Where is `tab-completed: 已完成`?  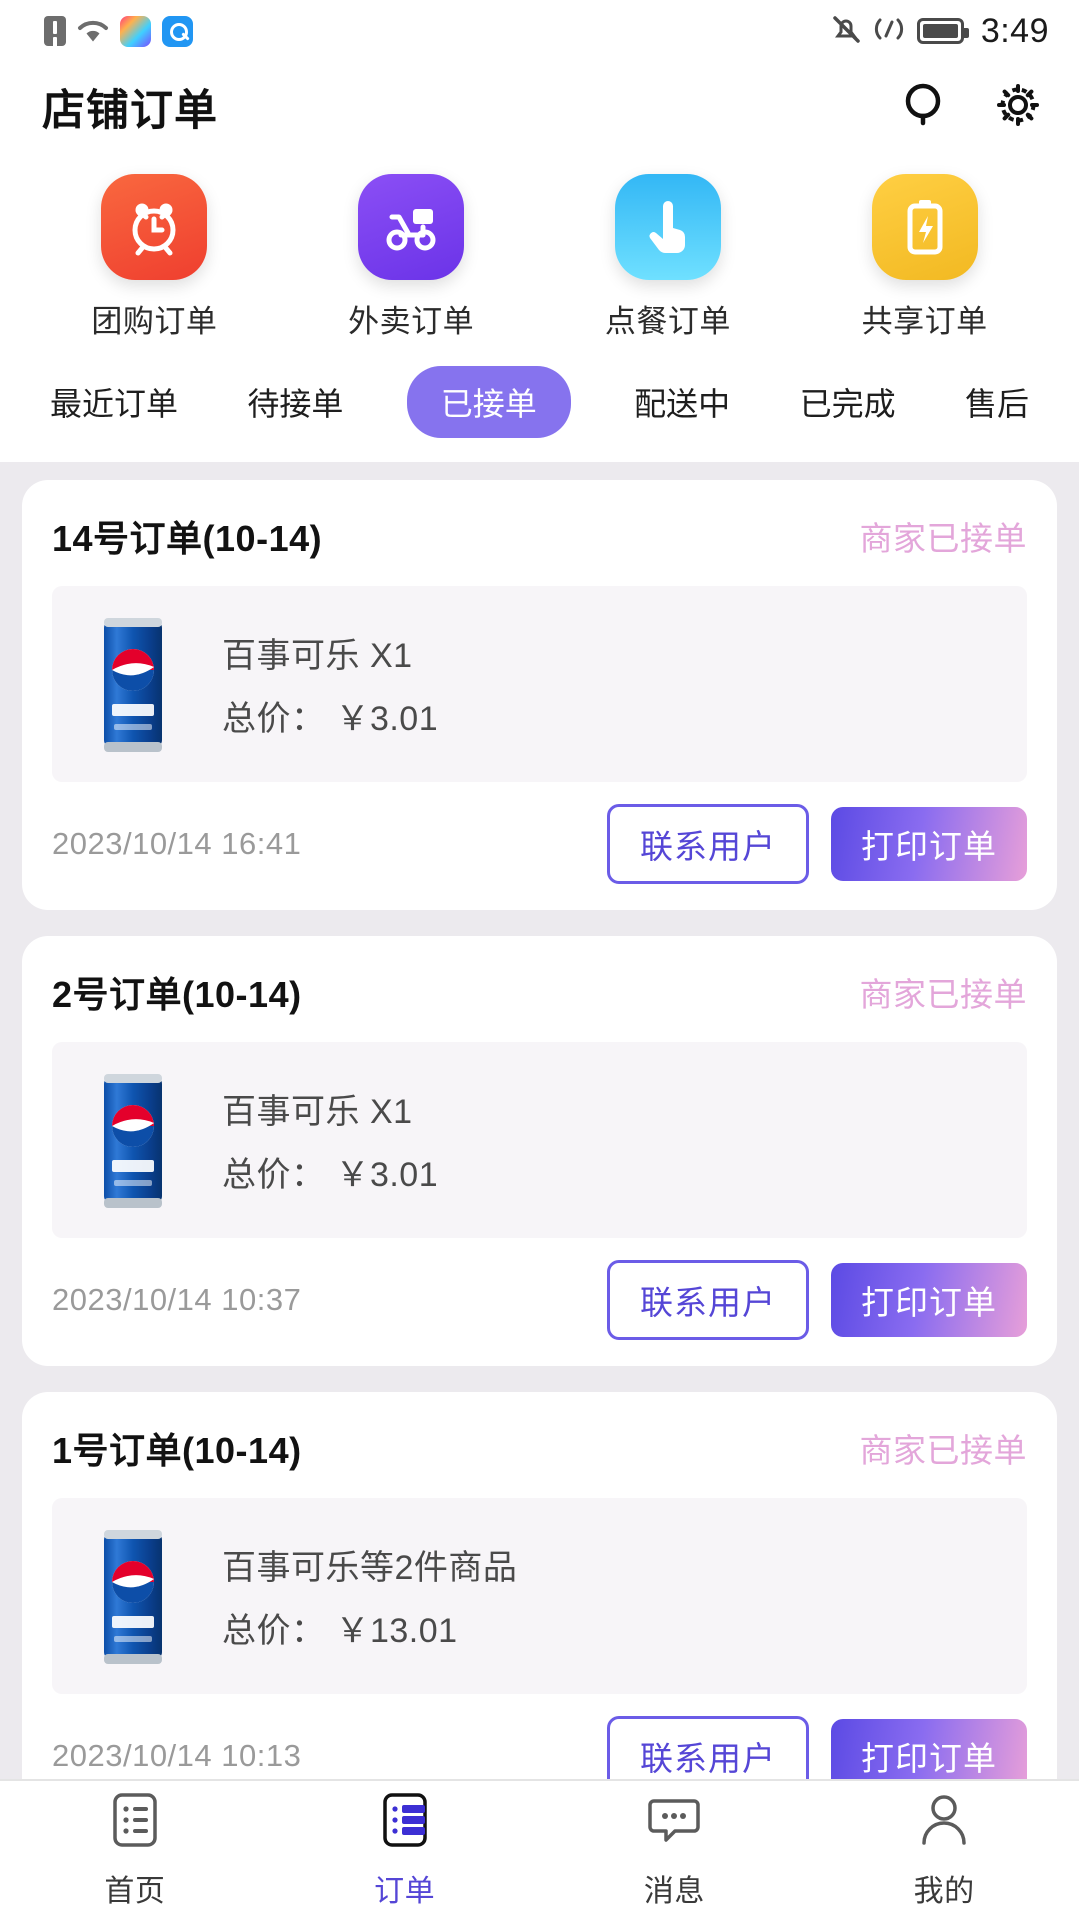 tab-completed: 已完成 is located at coordinates (848, 402).